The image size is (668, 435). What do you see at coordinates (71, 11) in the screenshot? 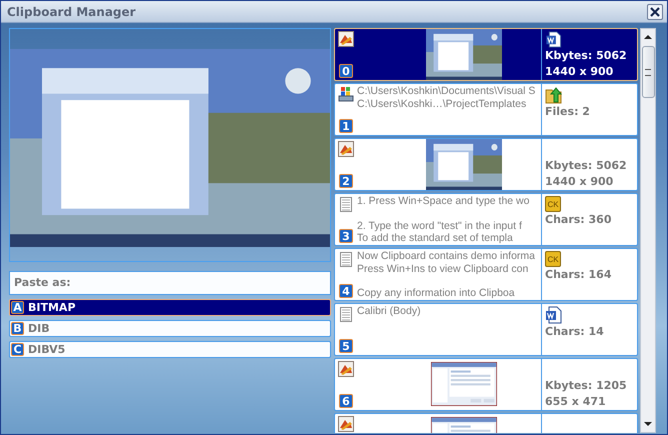
I see `window-title: Clipboard Manager` at bounding box center [71, 11].